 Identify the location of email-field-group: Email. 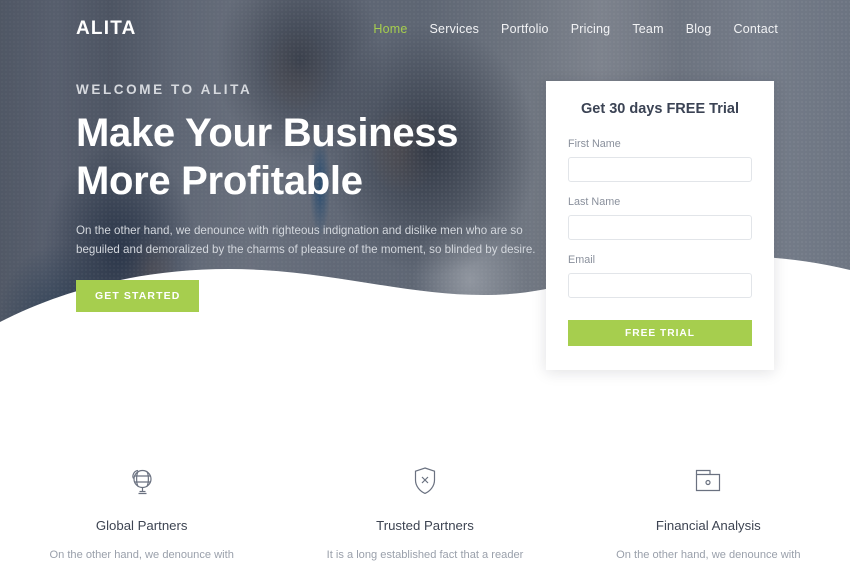
(660, 276).